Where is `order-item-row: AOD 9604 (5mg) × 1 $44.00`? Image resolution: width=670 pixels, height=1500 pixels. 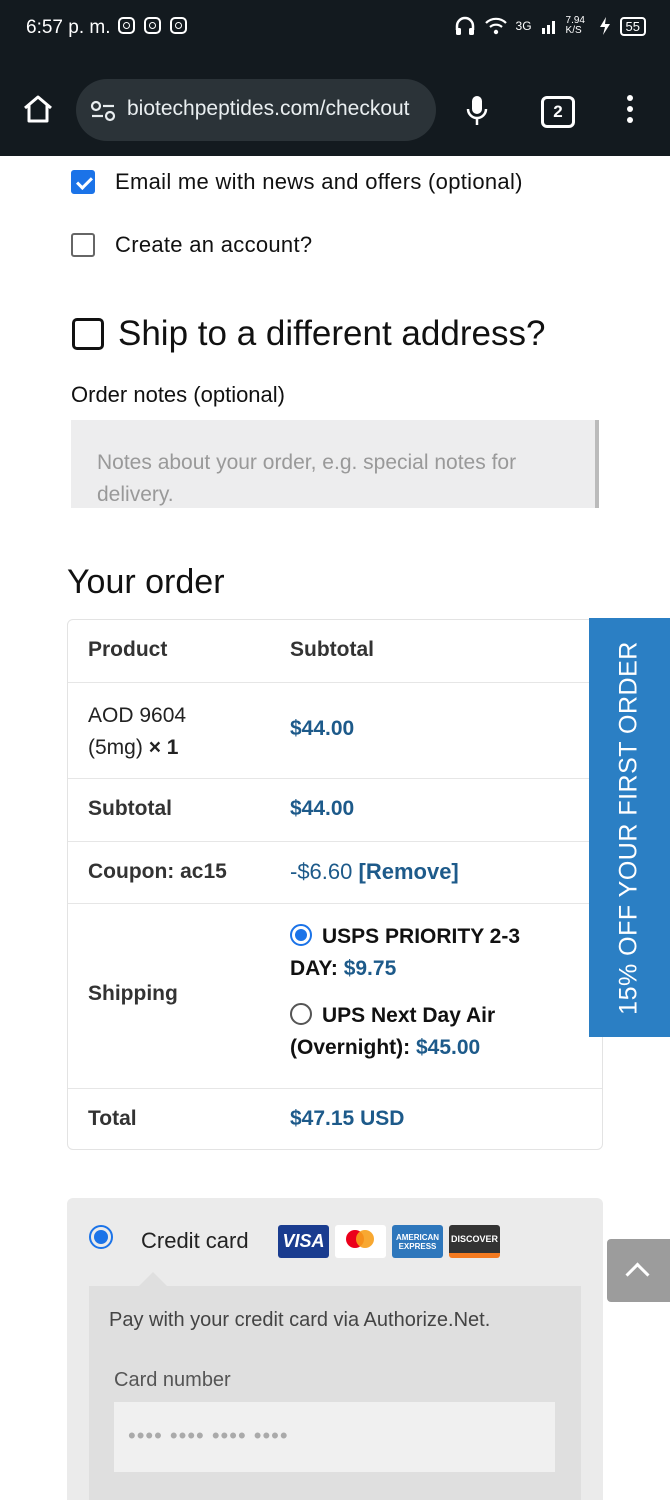
order-item-row: AOD 9604 (5mg) × 1 $44.00 is located at coordinates (335, 731).